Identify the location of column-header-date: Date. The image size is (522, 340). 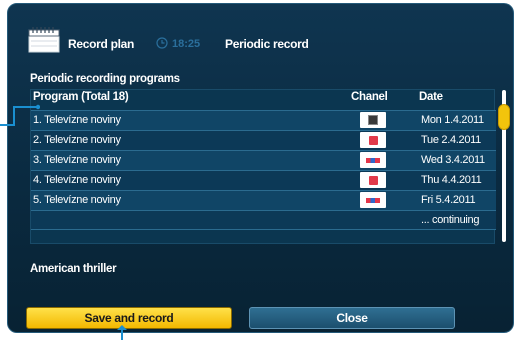
(431, 97).